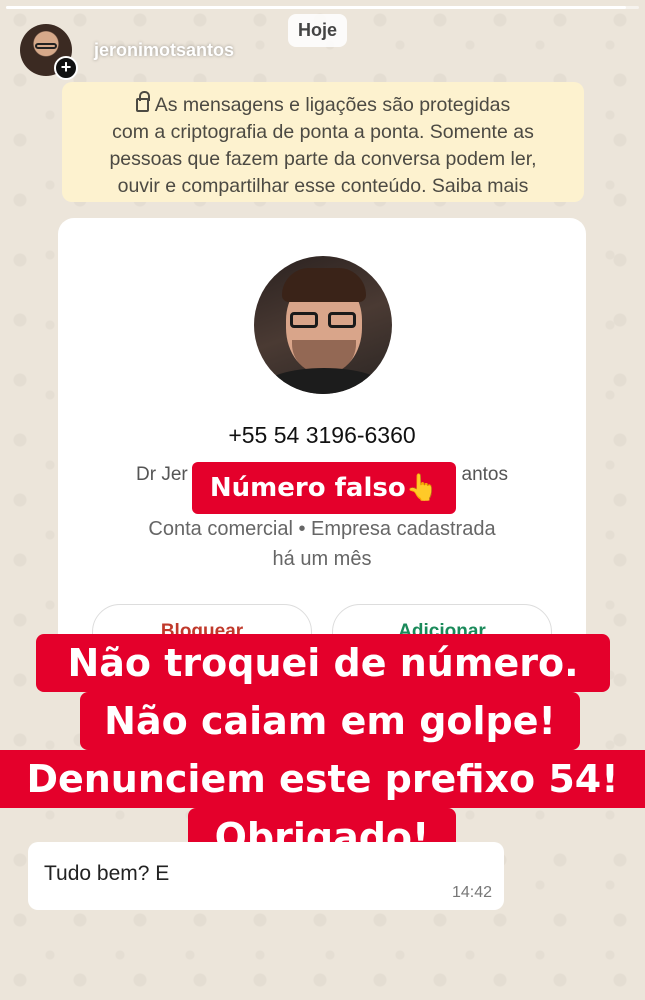  I want to click on contact-business-line-1: Conta comercial • Empresa cadastrada, so click(322, 529).